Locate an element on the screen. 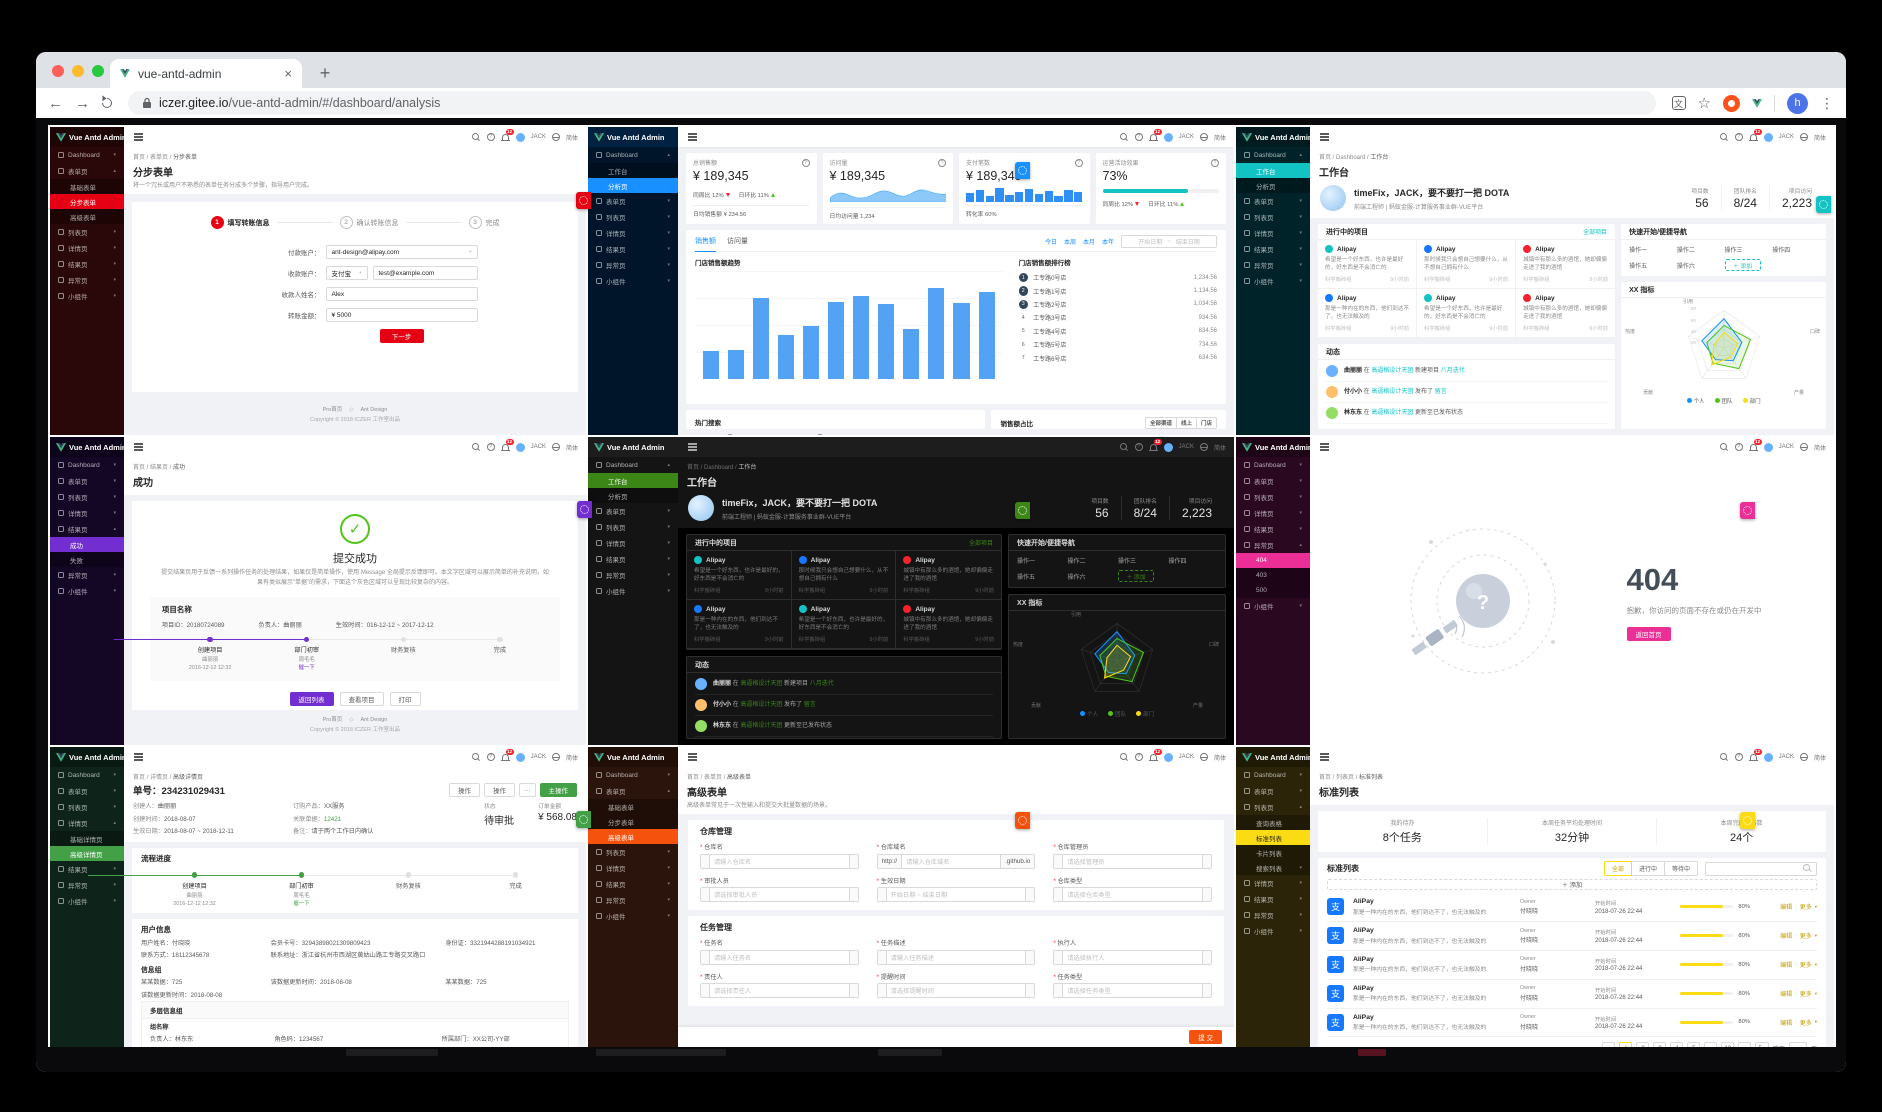 This screenshot has height=1112, width=1882. sidebar-subitem: 404 is located at coordinates (1273, 560).